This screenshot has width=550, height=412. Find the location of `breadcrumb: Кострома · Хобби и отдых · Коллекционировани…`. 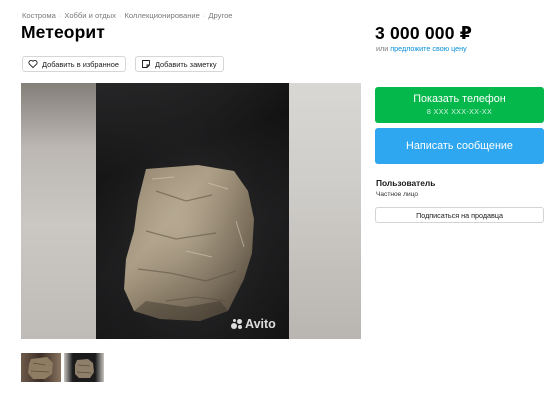

breadcrumb: Кострома · Хобби и отдых · Коллекционировани… is located at coordinates (127, 15).